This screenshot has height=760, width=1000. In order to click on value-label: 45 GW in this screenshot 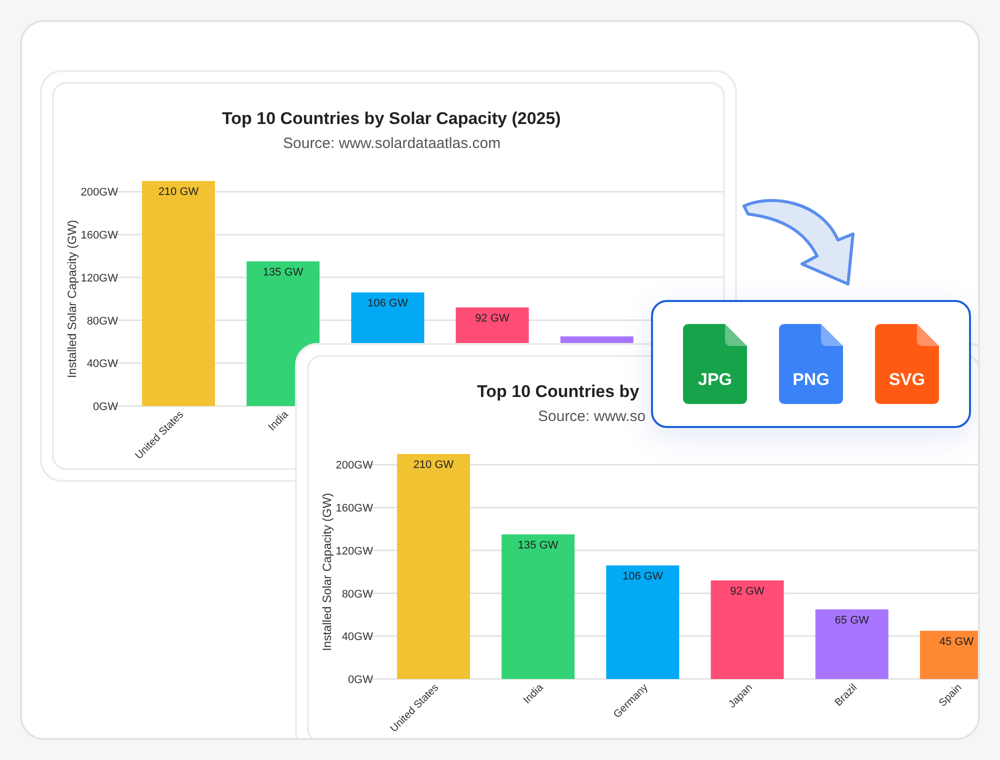, I will do `click(956, 642)`.